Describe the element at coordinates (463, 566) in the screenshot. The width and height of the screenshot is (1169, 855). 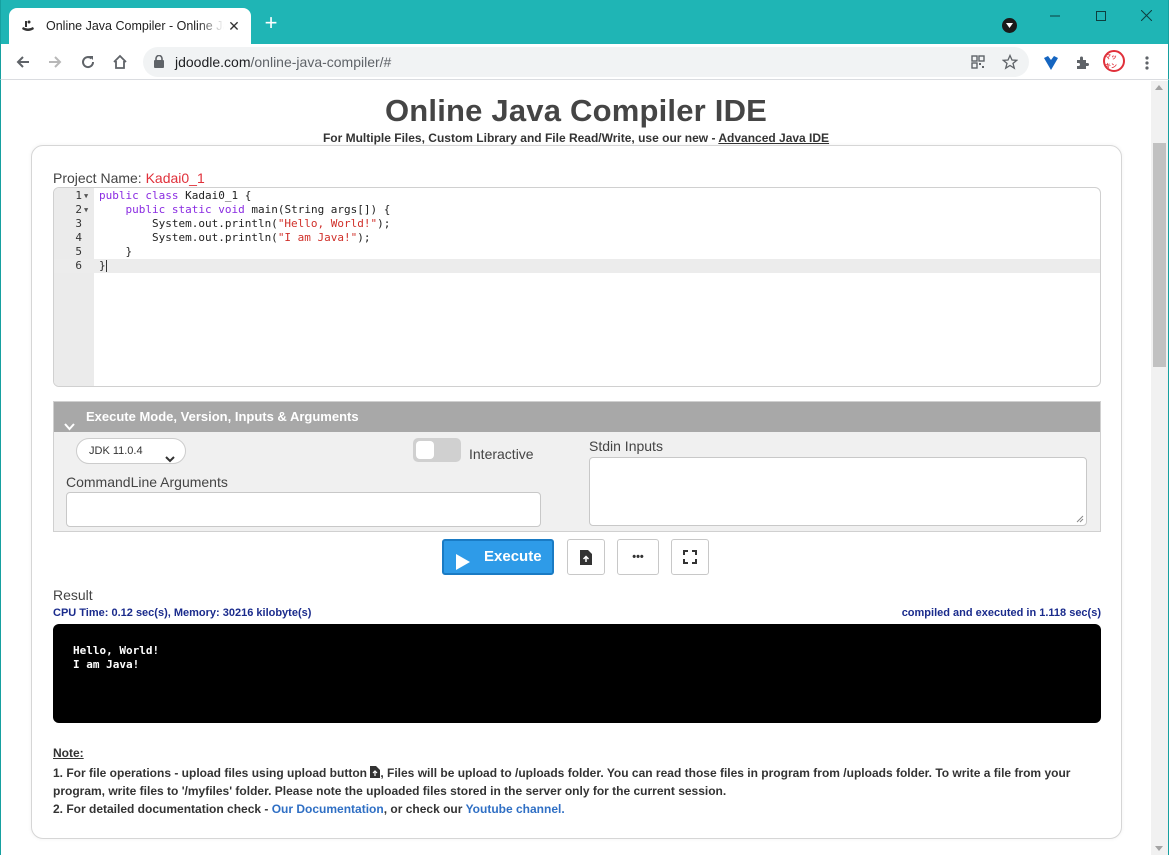
I see `play-icon` at that location.